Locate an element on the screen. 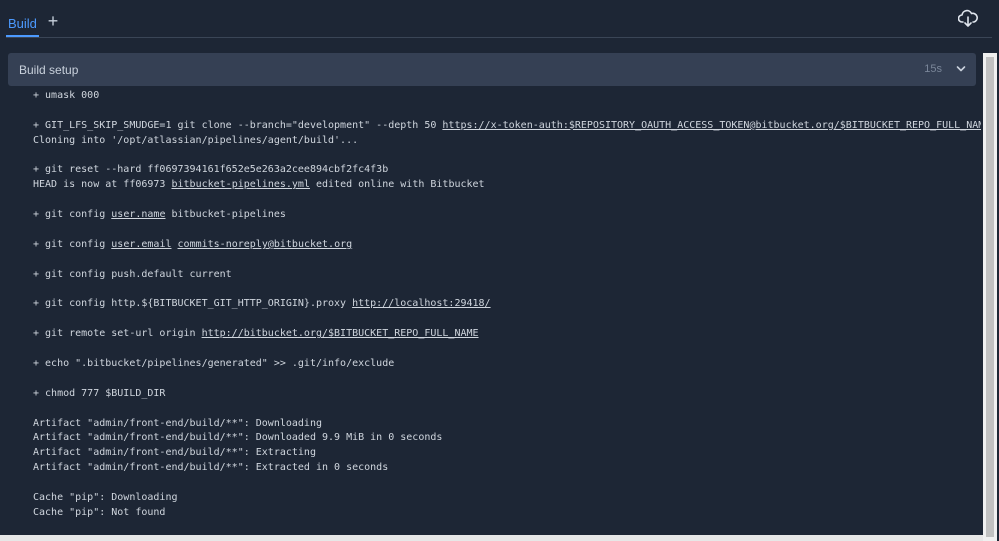  log-line: + umask 000 is located at coordinates (507, 96).